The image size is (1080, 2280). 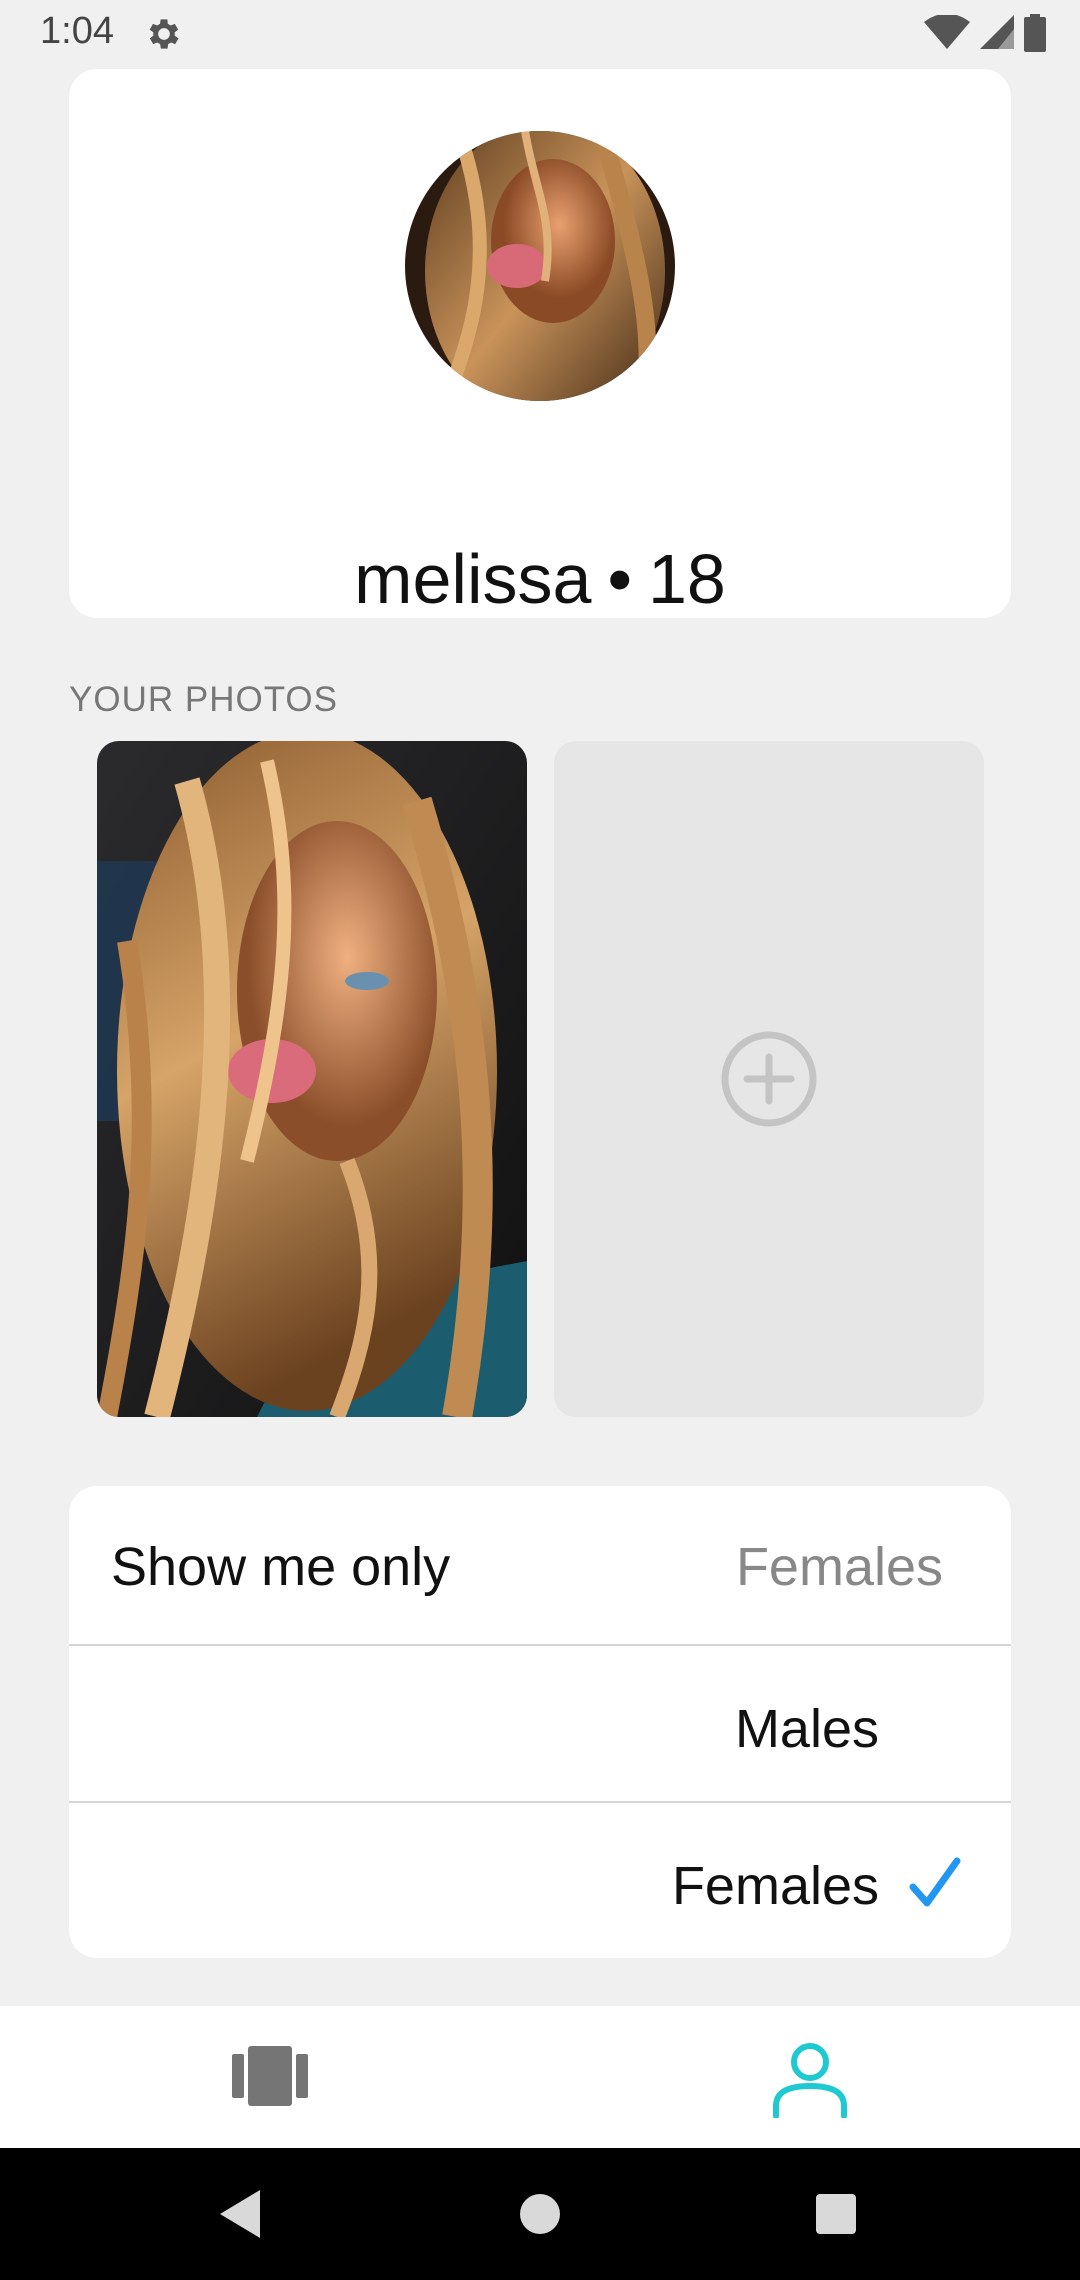 I want to click on back-icon, so click(x=240, y=2214).